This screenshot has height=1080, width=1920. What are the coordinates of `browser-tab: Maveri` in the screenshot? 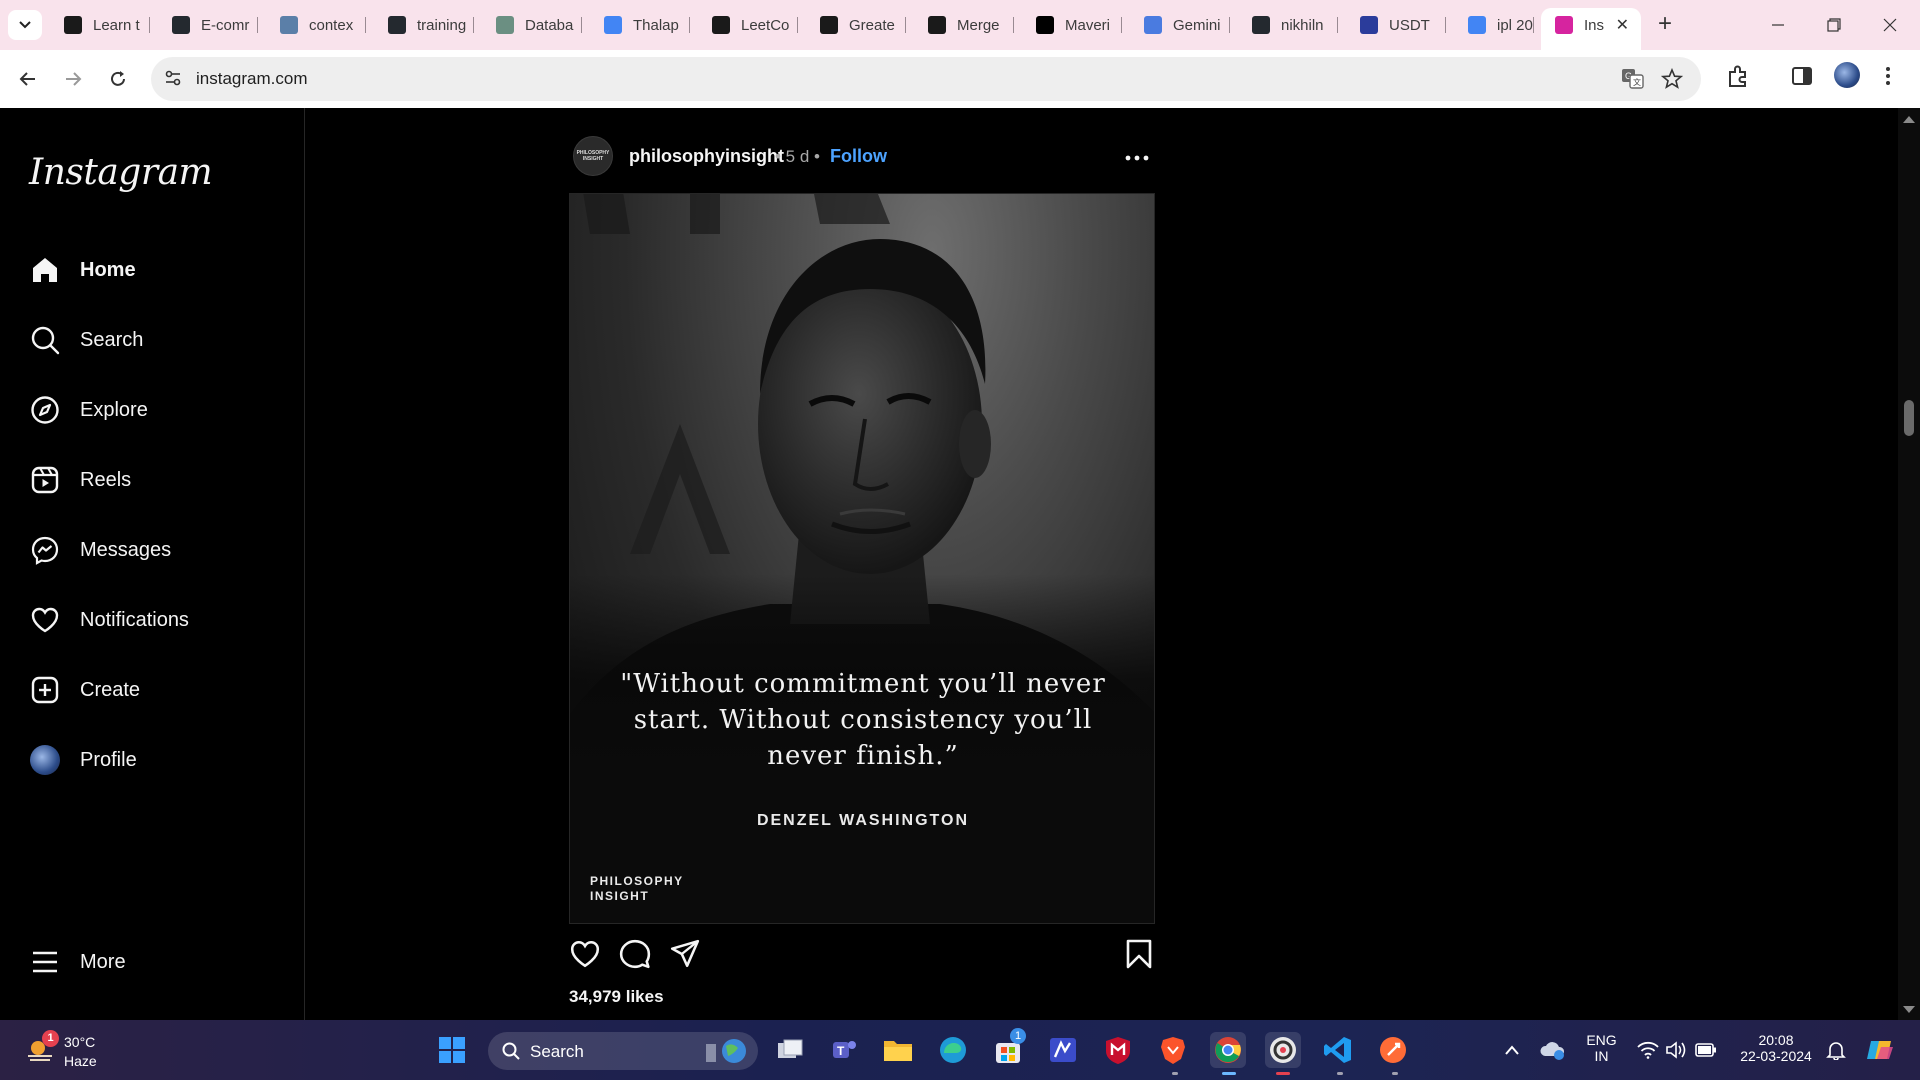 It's located at (1072, 25).